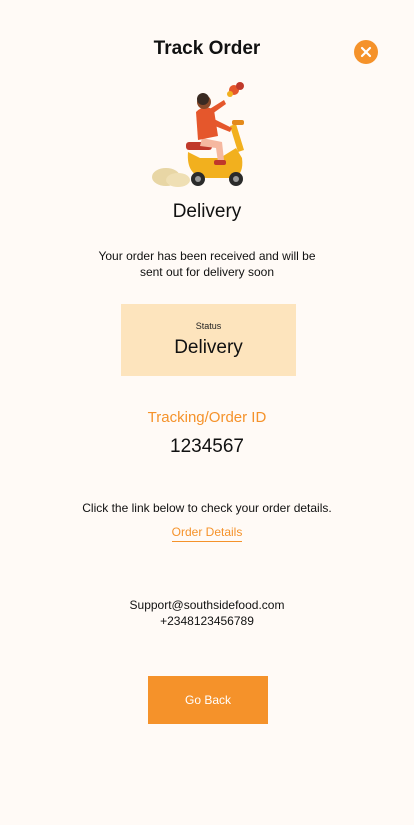 This screenshot has width=414, height=825. What do you see at coordinates (208, 700) in the screenshot?
I see `go-back-button: Go Back` at bounding box center [208, 700].